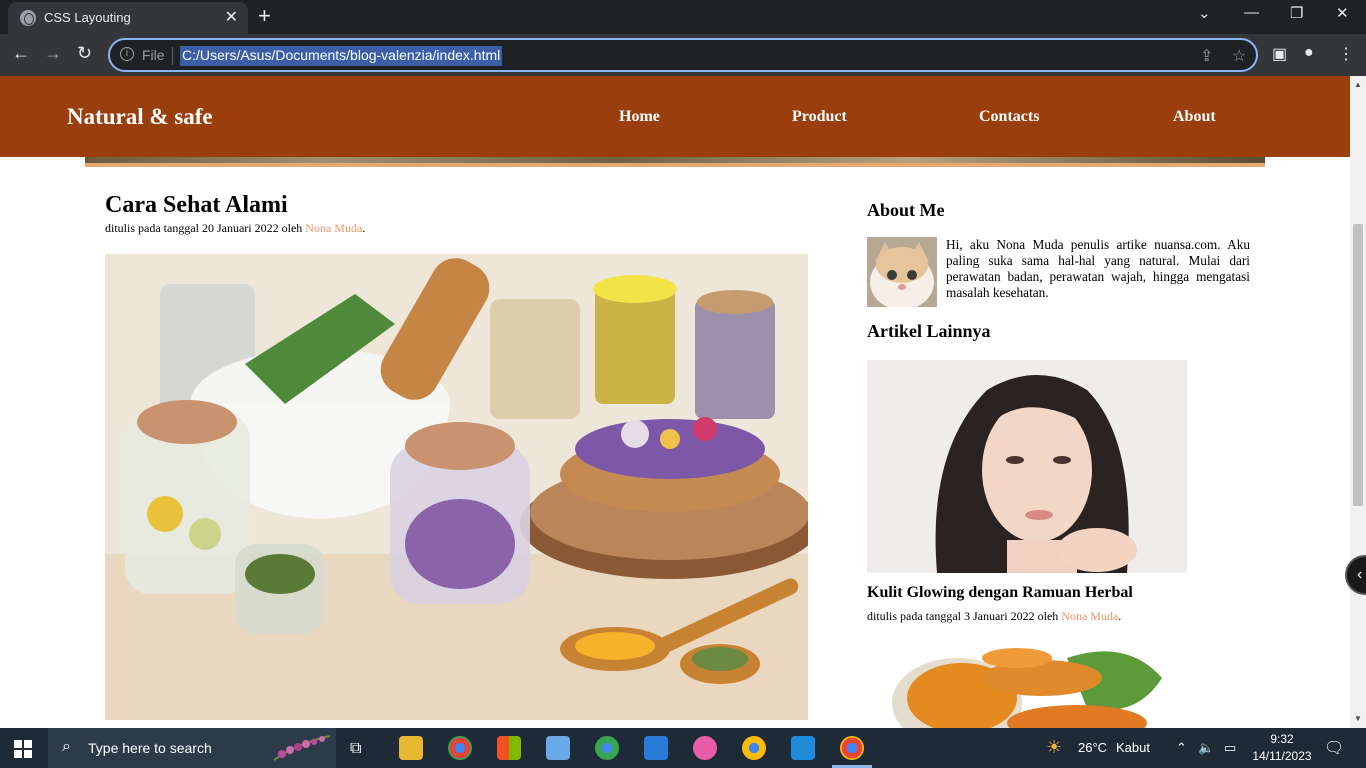 The height and width of the screenshot is (768, 1366). Describe the element at coordinates (1089, 616) in the screenshot. I see `article-author-link: Nona Muda` at that location.